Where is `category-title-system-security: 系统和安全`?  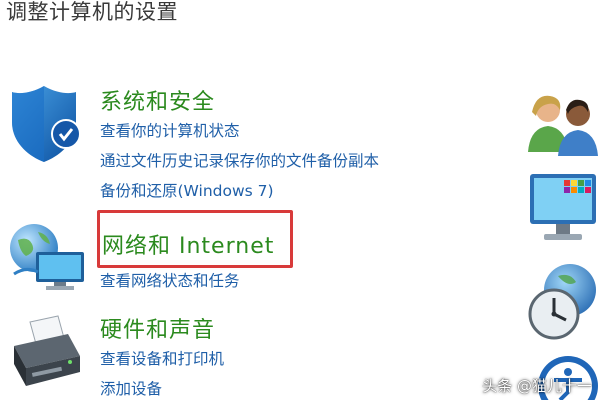
category-title-system-security: 系统和安全 is located at coordinates (157, 100).